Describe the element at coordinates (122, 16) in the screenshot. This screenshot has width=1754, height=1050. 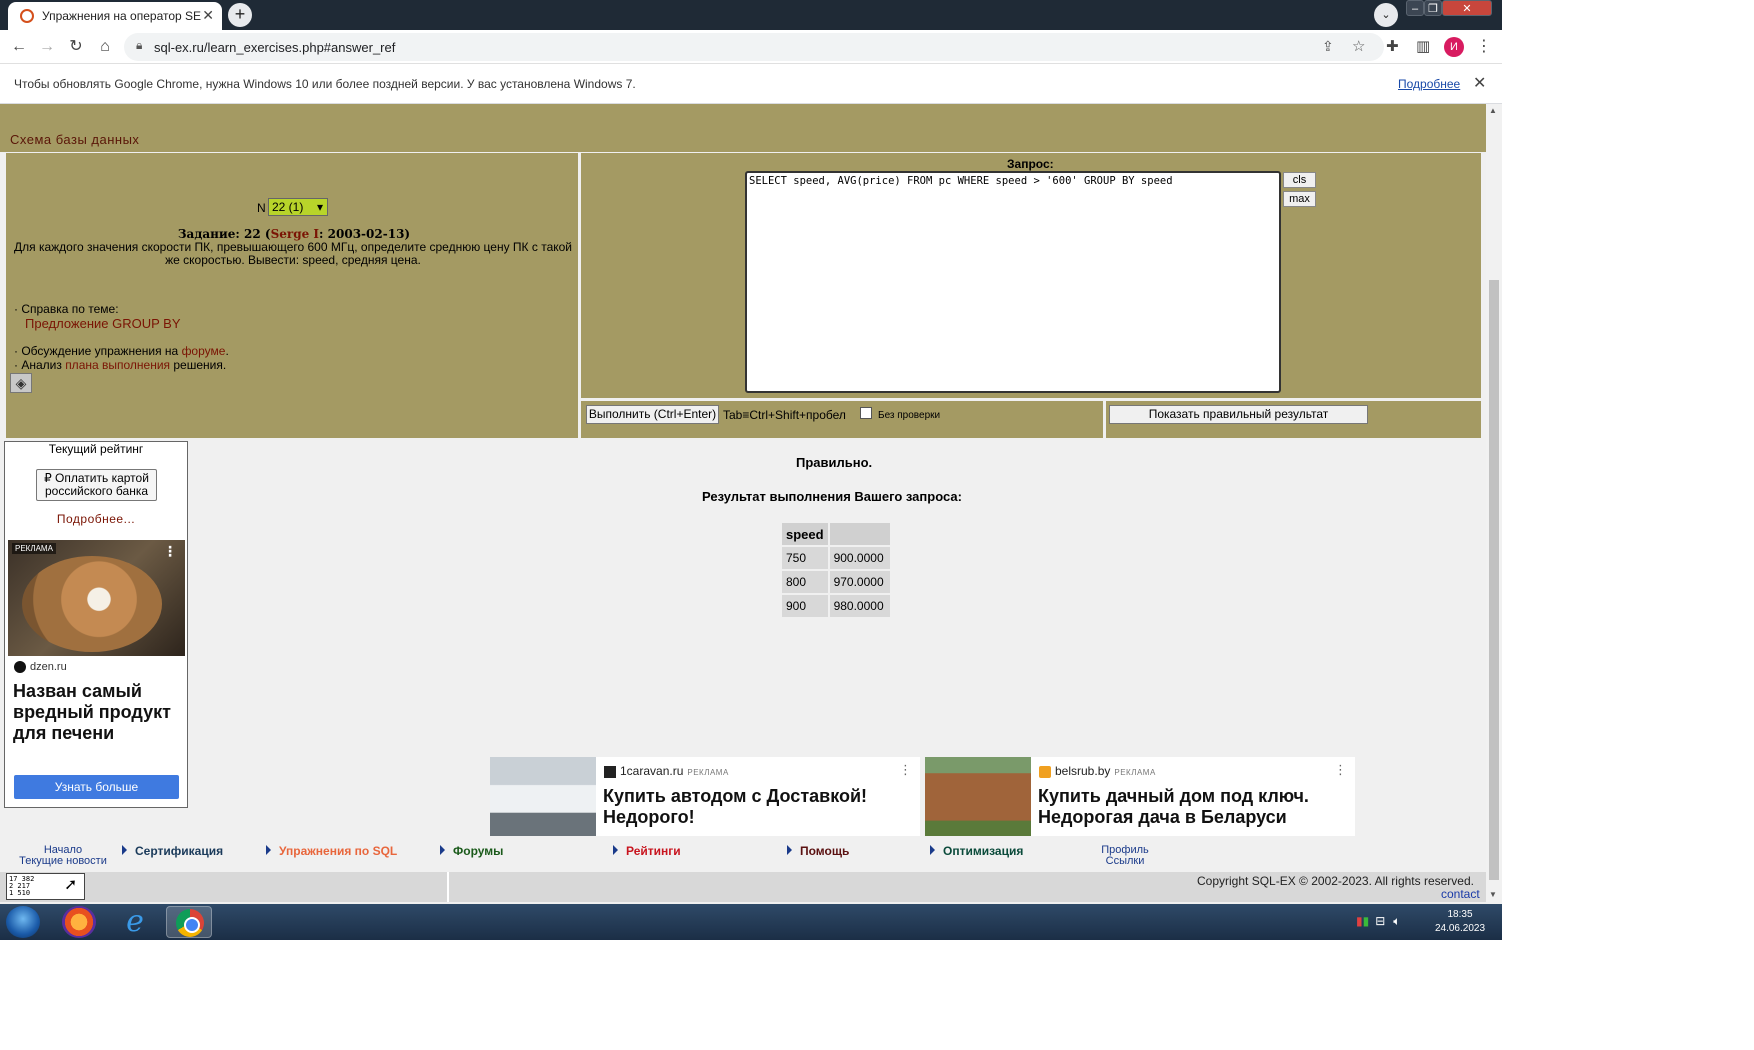
I see `tab-title: Упражнения на оператор SELECT` at that location.